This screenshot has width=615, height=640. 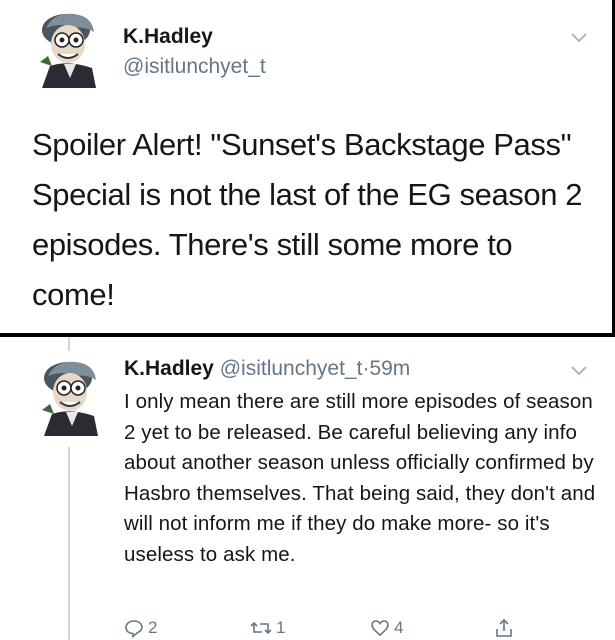 I want to click on reply-icon, so click(x=134, y=629).